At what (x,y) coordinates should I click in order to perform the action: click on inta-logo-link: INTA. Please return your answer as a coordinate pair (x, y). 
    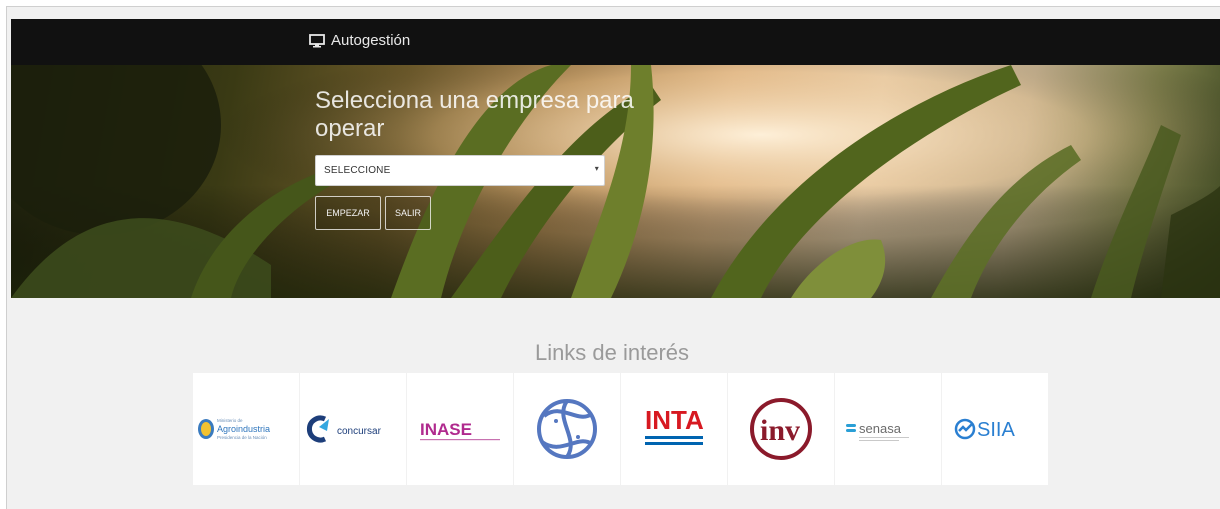
    Looking at the image, I should click on (674, 429).